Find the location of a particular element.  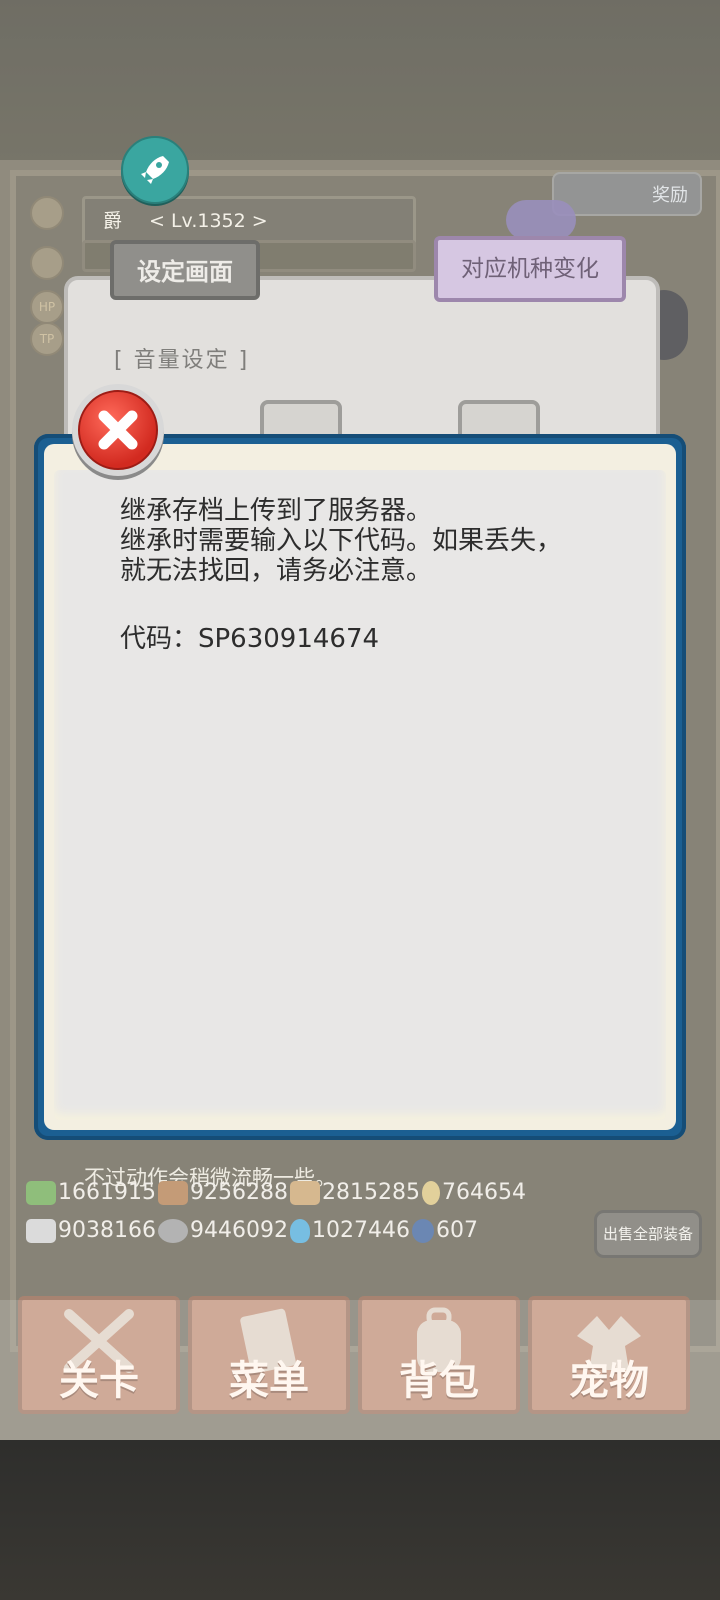

dialog-line: 继承存档上传到了服务器。 is located at coordinates (276, 511).